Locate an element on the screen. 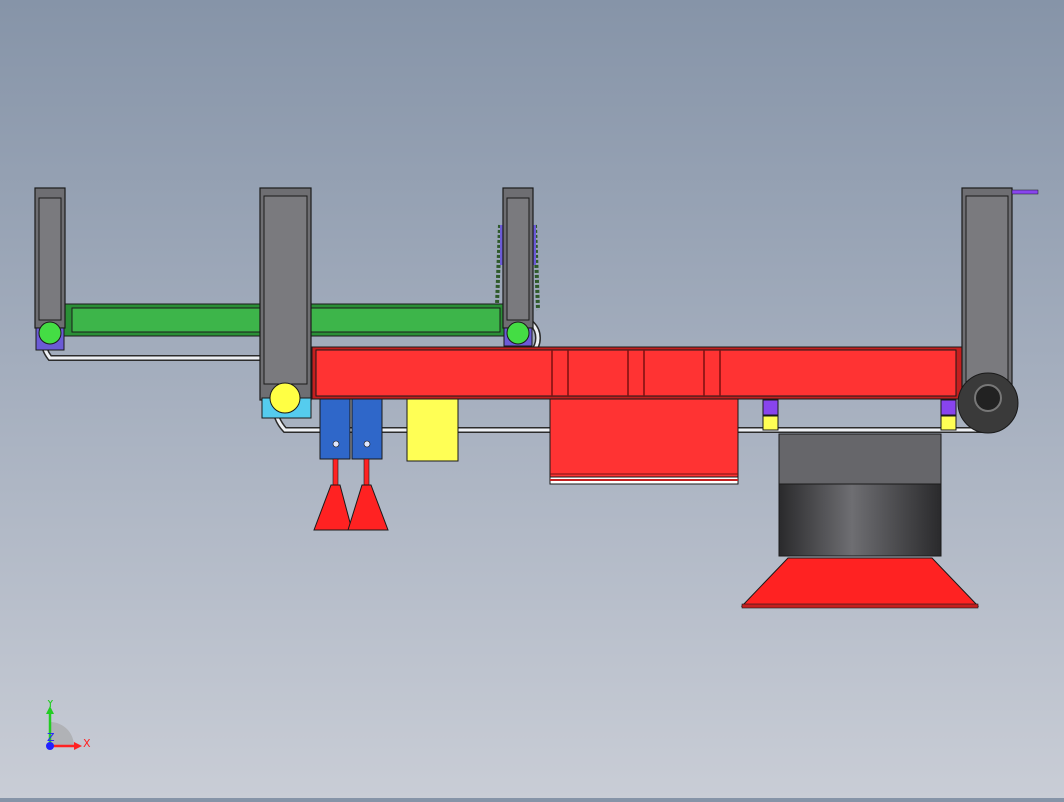 Image resolution: width=1064 pixels, height=802 pixels. column-center-left is located at coordinates (285, 303).